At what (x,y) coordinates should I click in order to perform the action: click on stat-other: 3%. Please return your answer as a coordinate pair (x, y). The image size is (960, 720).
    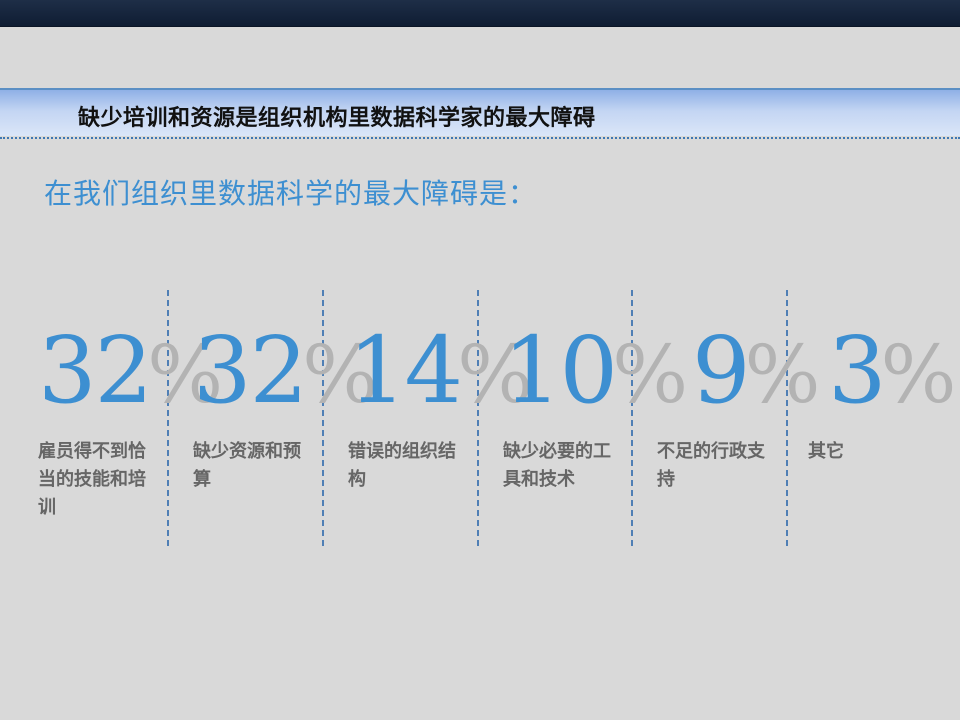
    Looking at the image, I should click on (892, 371).